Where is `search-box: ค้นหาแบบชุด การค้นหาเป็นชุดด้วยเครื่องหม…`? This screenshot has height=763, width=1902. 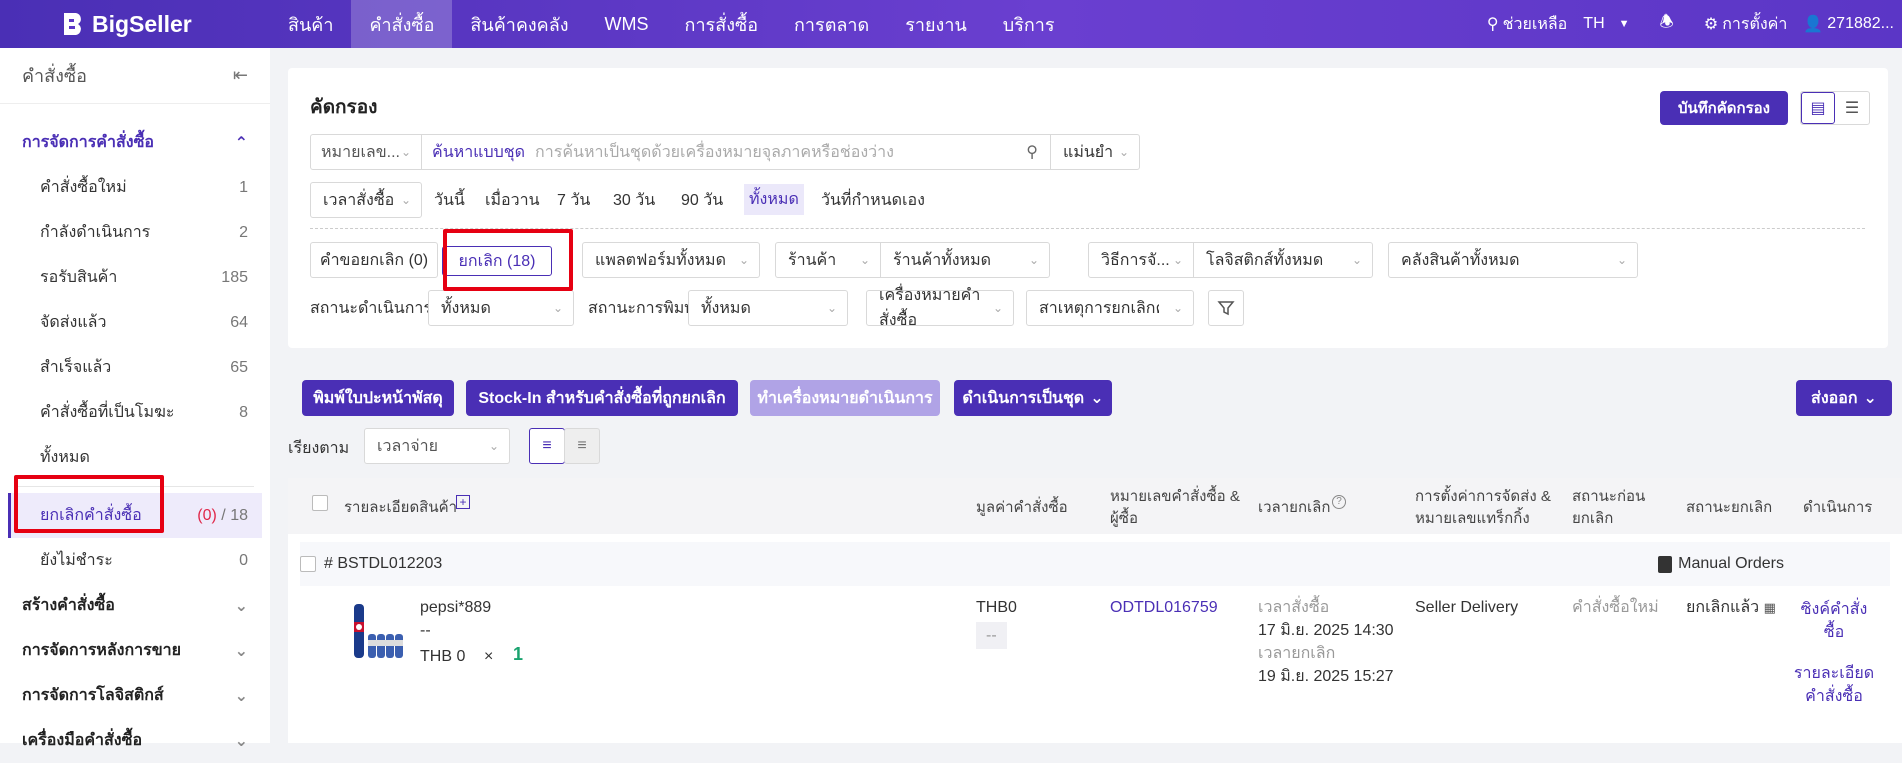
search-box: ค้นหาแบบชุด การค้นหาเป็นชุดด้วยเครื่องหม… is located at coordinates (736, 152).